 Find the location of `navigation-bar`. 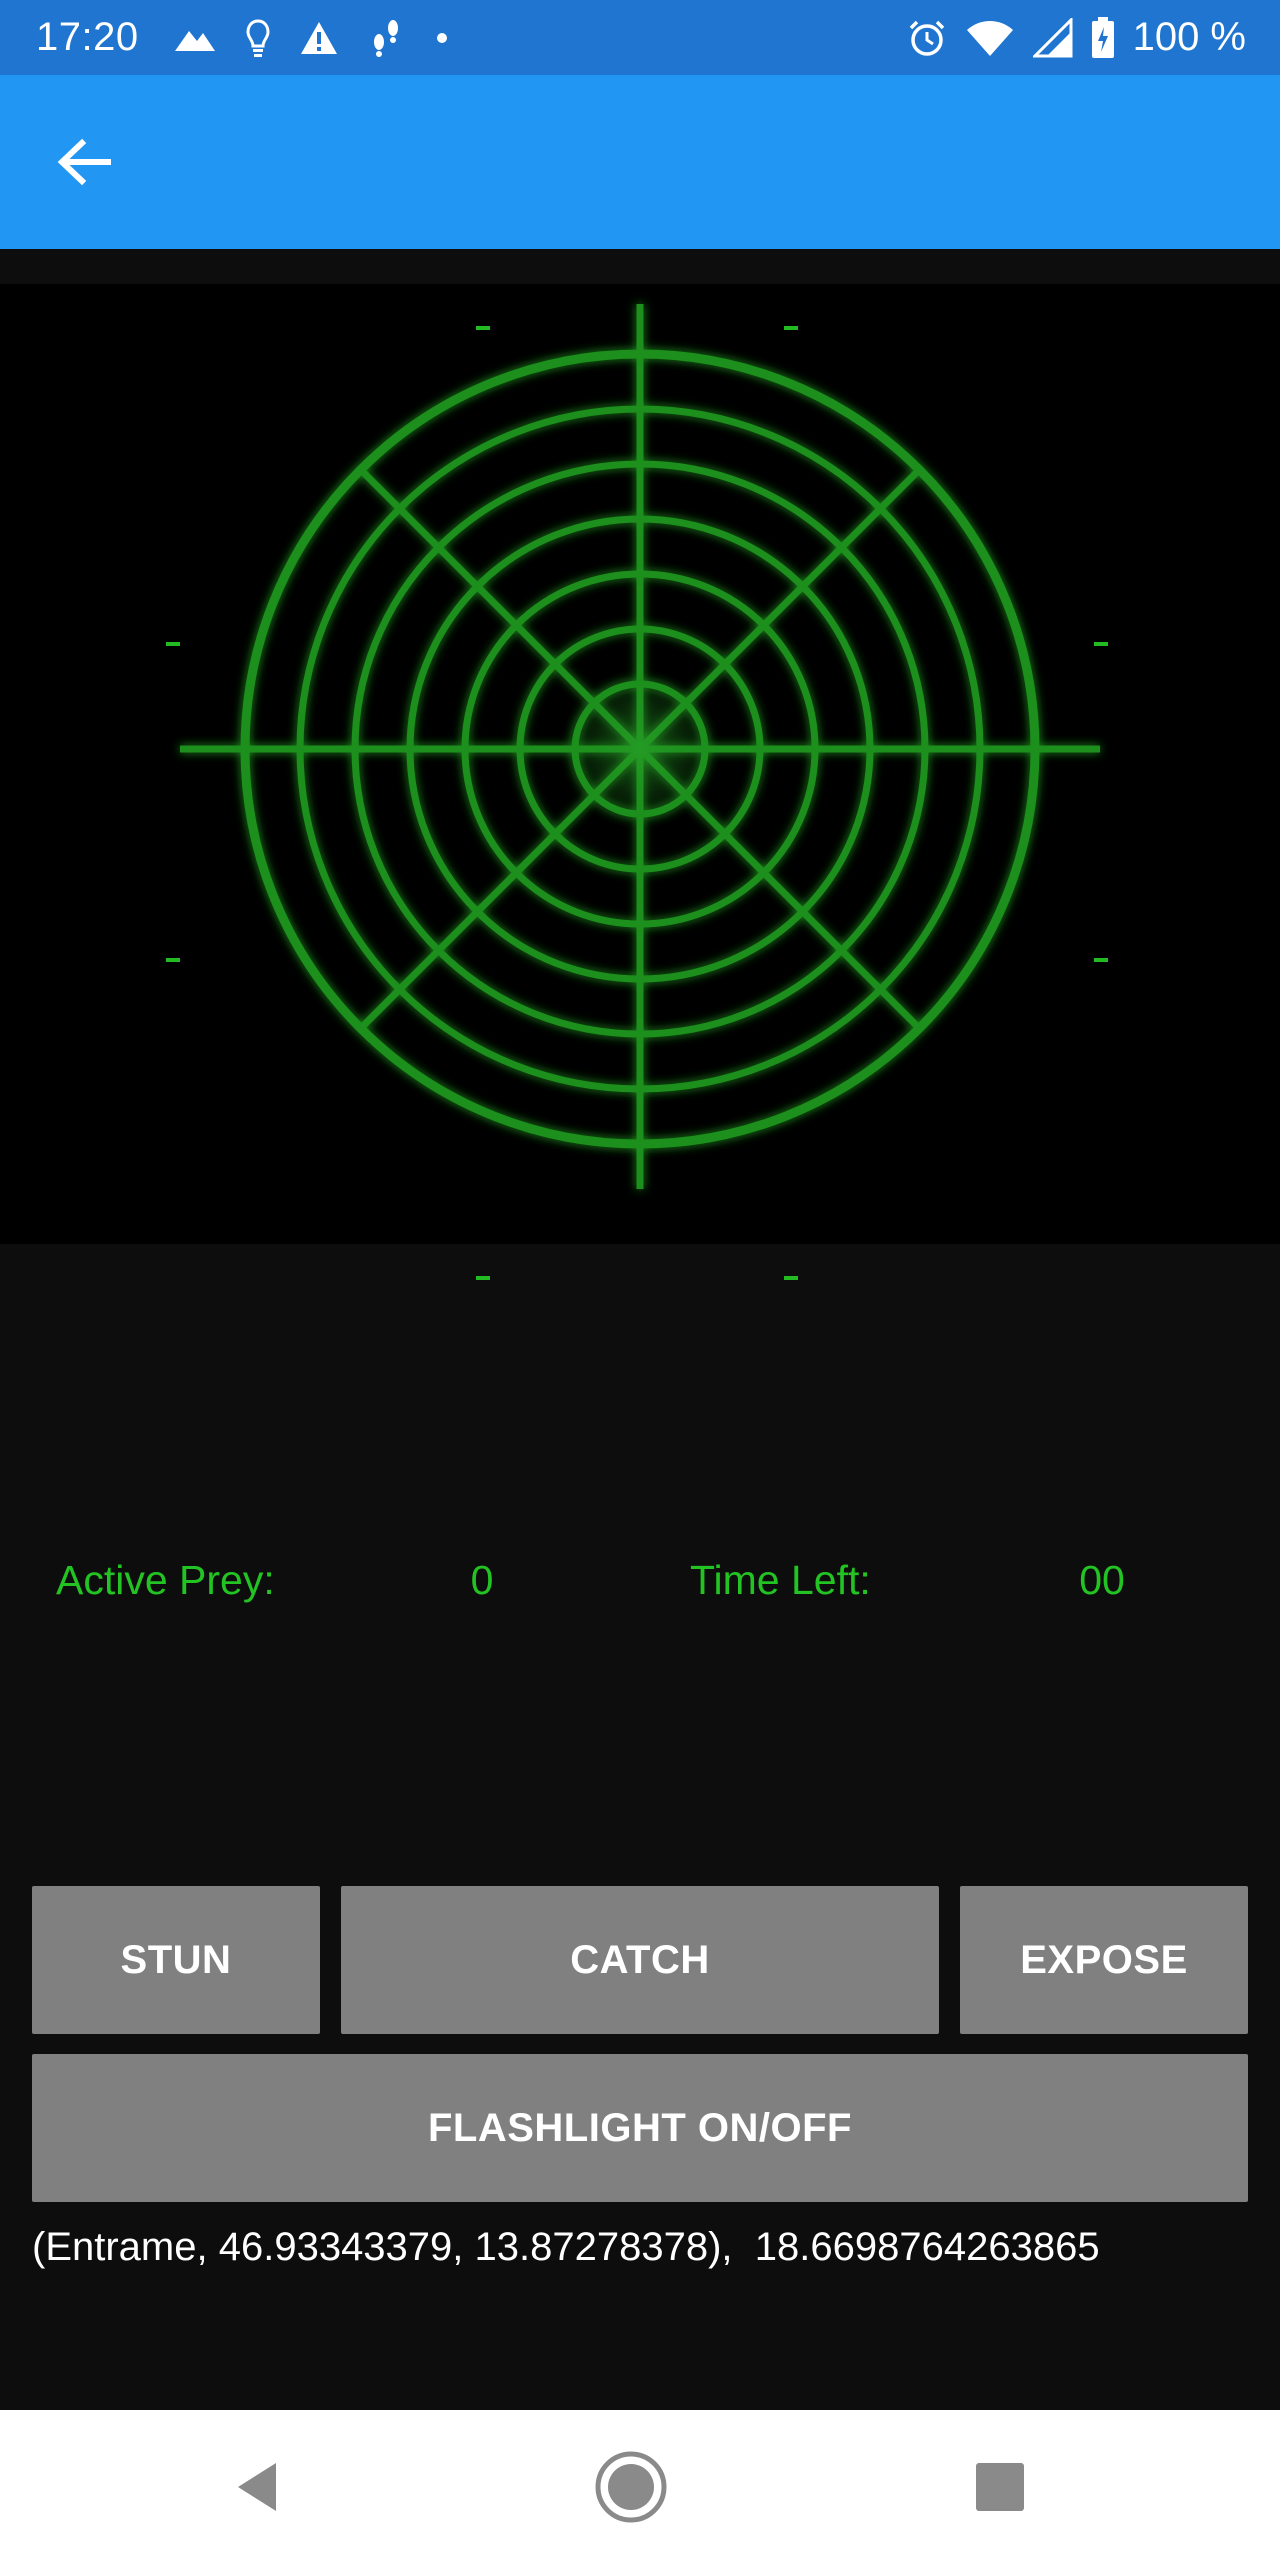

navigation-bar is located at coordinates (640, 2485).